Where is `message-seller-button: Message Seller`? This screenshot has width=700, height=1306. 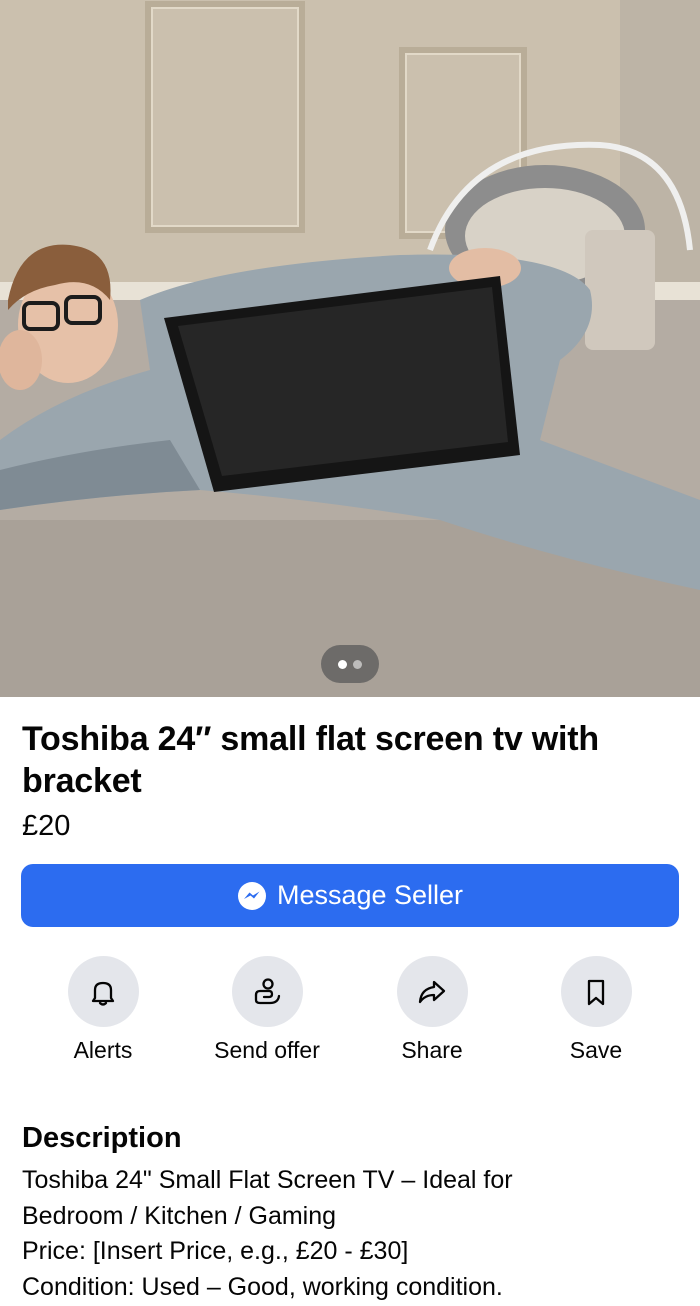 message-seller-button: Message Seller is located at coordinates (350, 895).